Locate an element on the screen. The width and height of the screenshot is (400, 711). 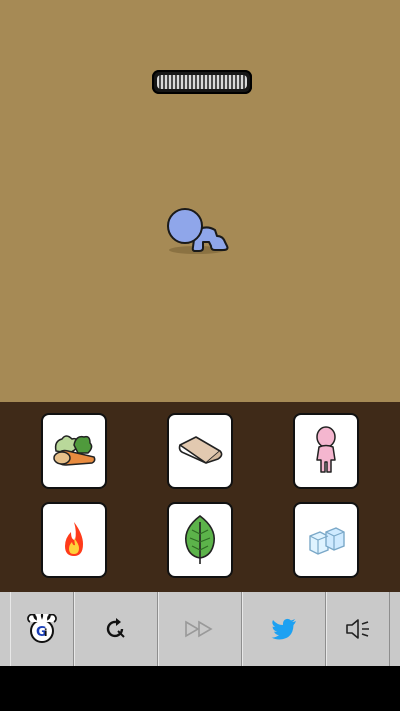
item-card-vegetables is located at coordinates (74, 451).